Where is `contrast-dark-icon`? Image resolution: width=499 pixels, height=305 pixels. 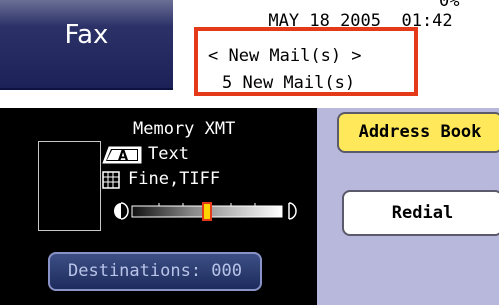 contrast-dark-icon is located at coordinates (292, 211).